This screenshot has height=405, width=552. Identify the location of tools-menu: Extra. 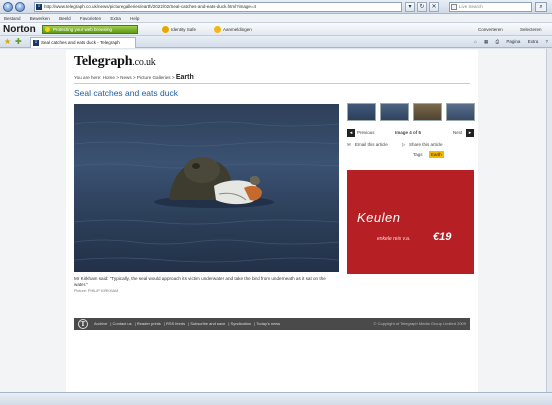
(533, 41).